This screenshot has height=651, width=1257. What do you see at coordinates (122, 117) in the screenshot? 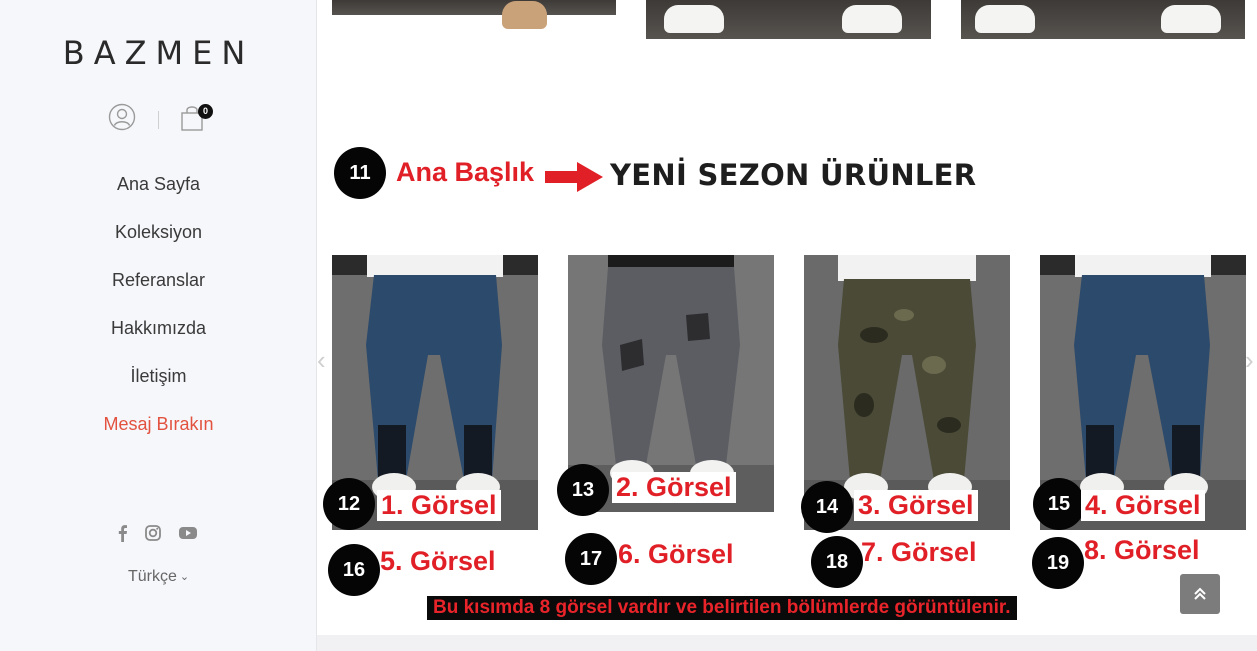
I see `user-account-icon` at bounding box center [122, 117].